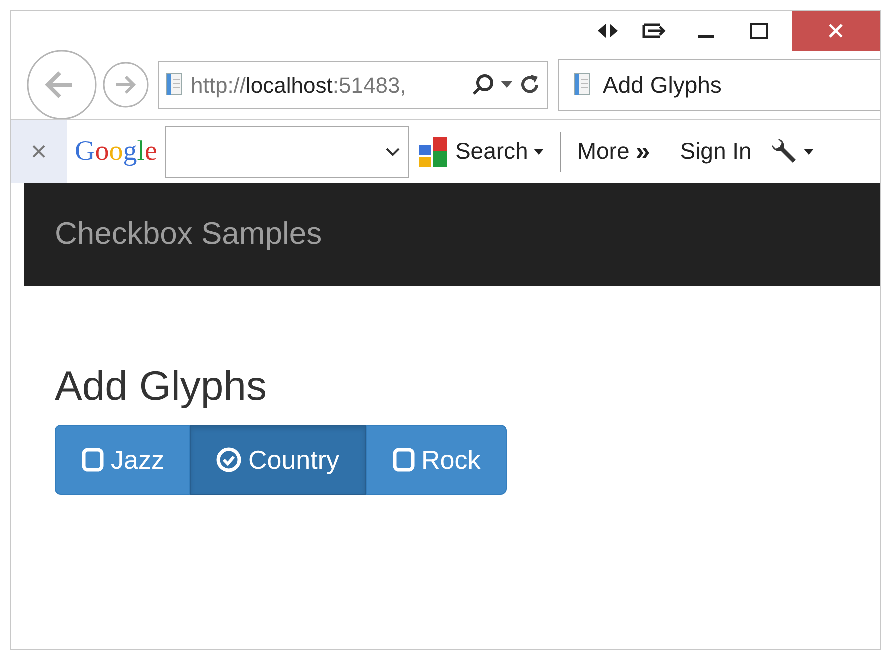  Describe the element at coordinates (298, 86) in the screenshot. I see `url-text: http://localhost:51483,` at that location.